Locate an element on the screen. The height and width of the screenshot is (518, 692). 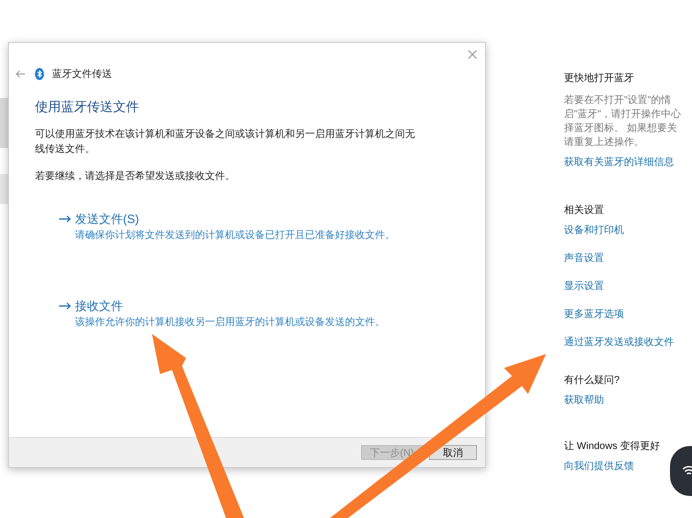
description-text: 可以使用蓝牙技术在该计算机和蓝牙设备之间或该计算机和另一启用蓝牙计算机之间无线传送文件。 is located at coordinates (225, 142).